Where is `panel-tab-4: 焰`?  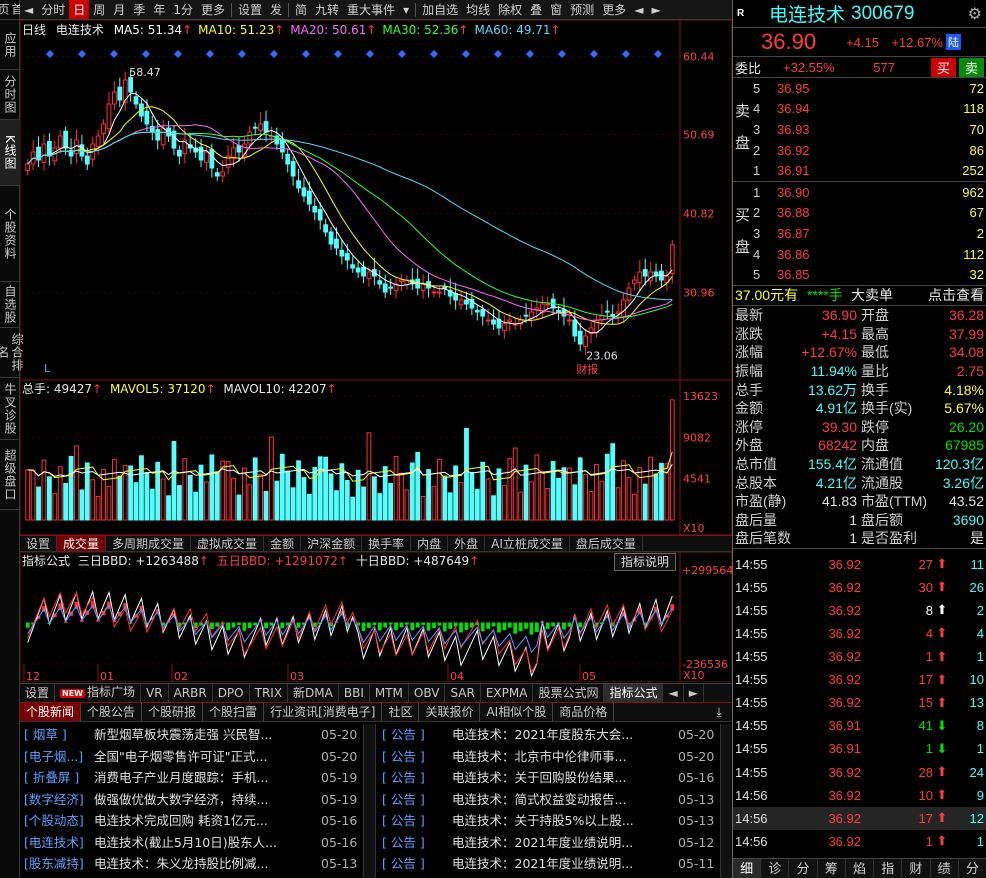
panel-tab-4: 焰 is located at coordinates (860, 868).